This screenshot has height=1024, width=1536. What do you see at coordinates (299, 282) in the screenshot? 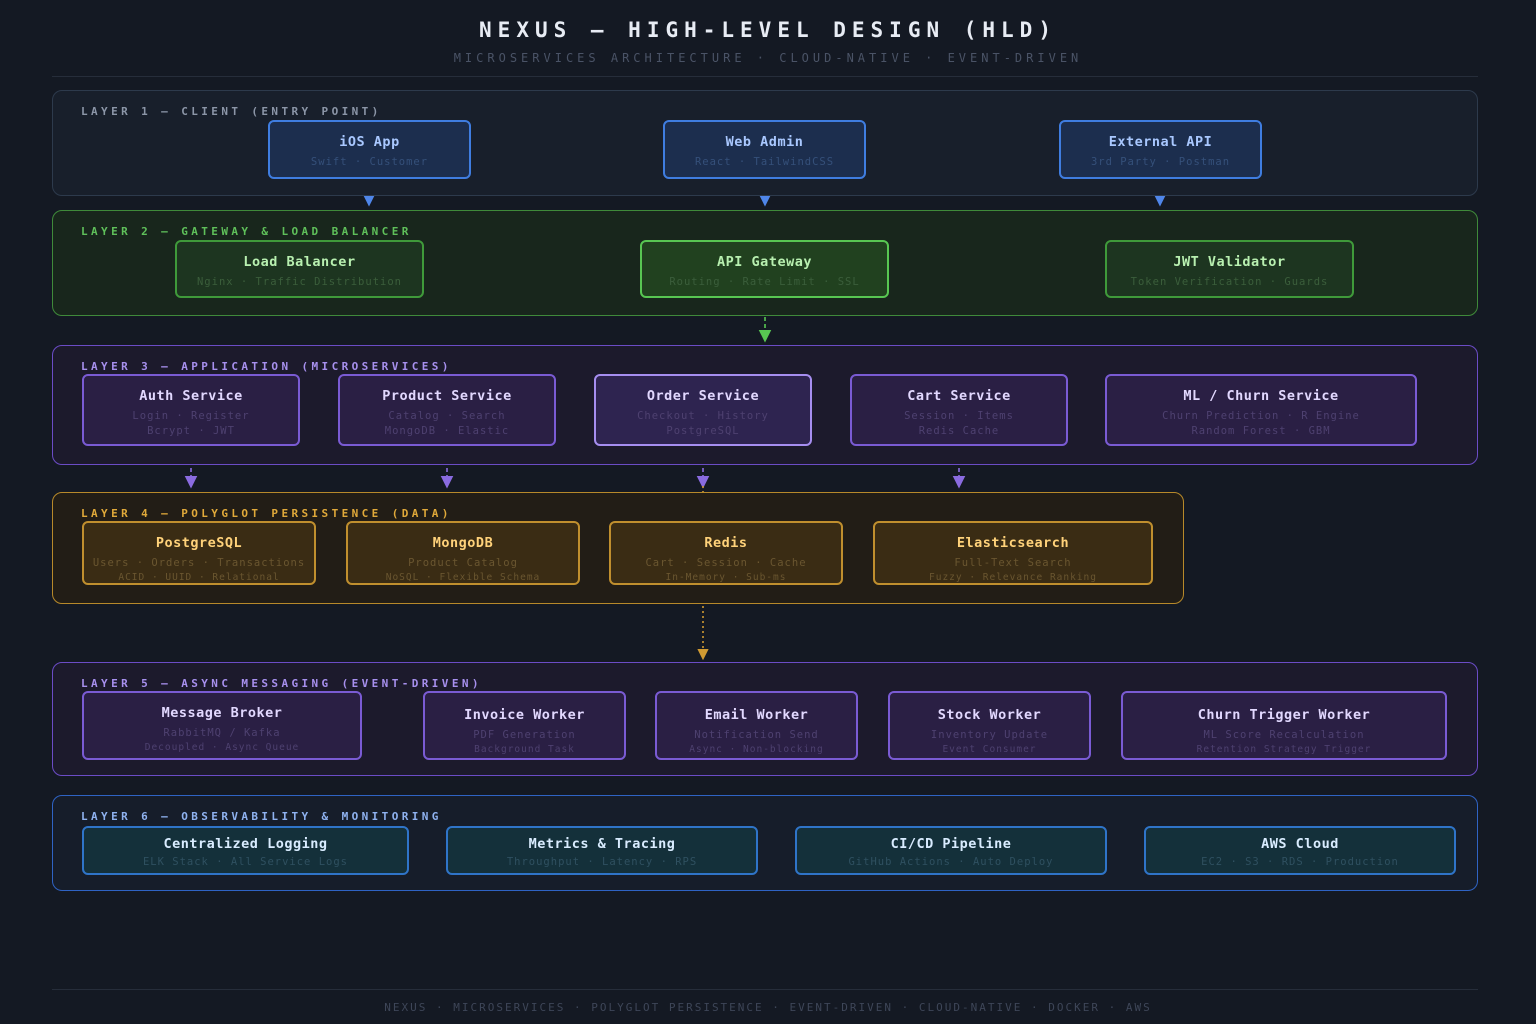
I see `node-subtitle: Nginx · Traffic Distribution` at bounding box center [299, 282].